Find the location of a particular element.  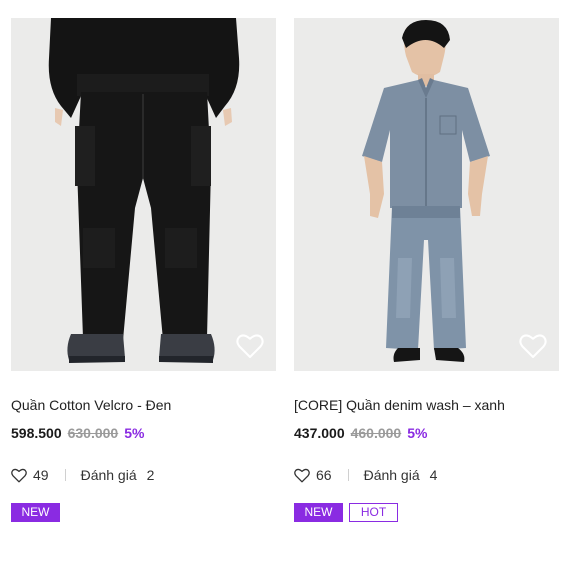

product-price-row: 598.500 630.000 5% is located at coordinates (143, 433).